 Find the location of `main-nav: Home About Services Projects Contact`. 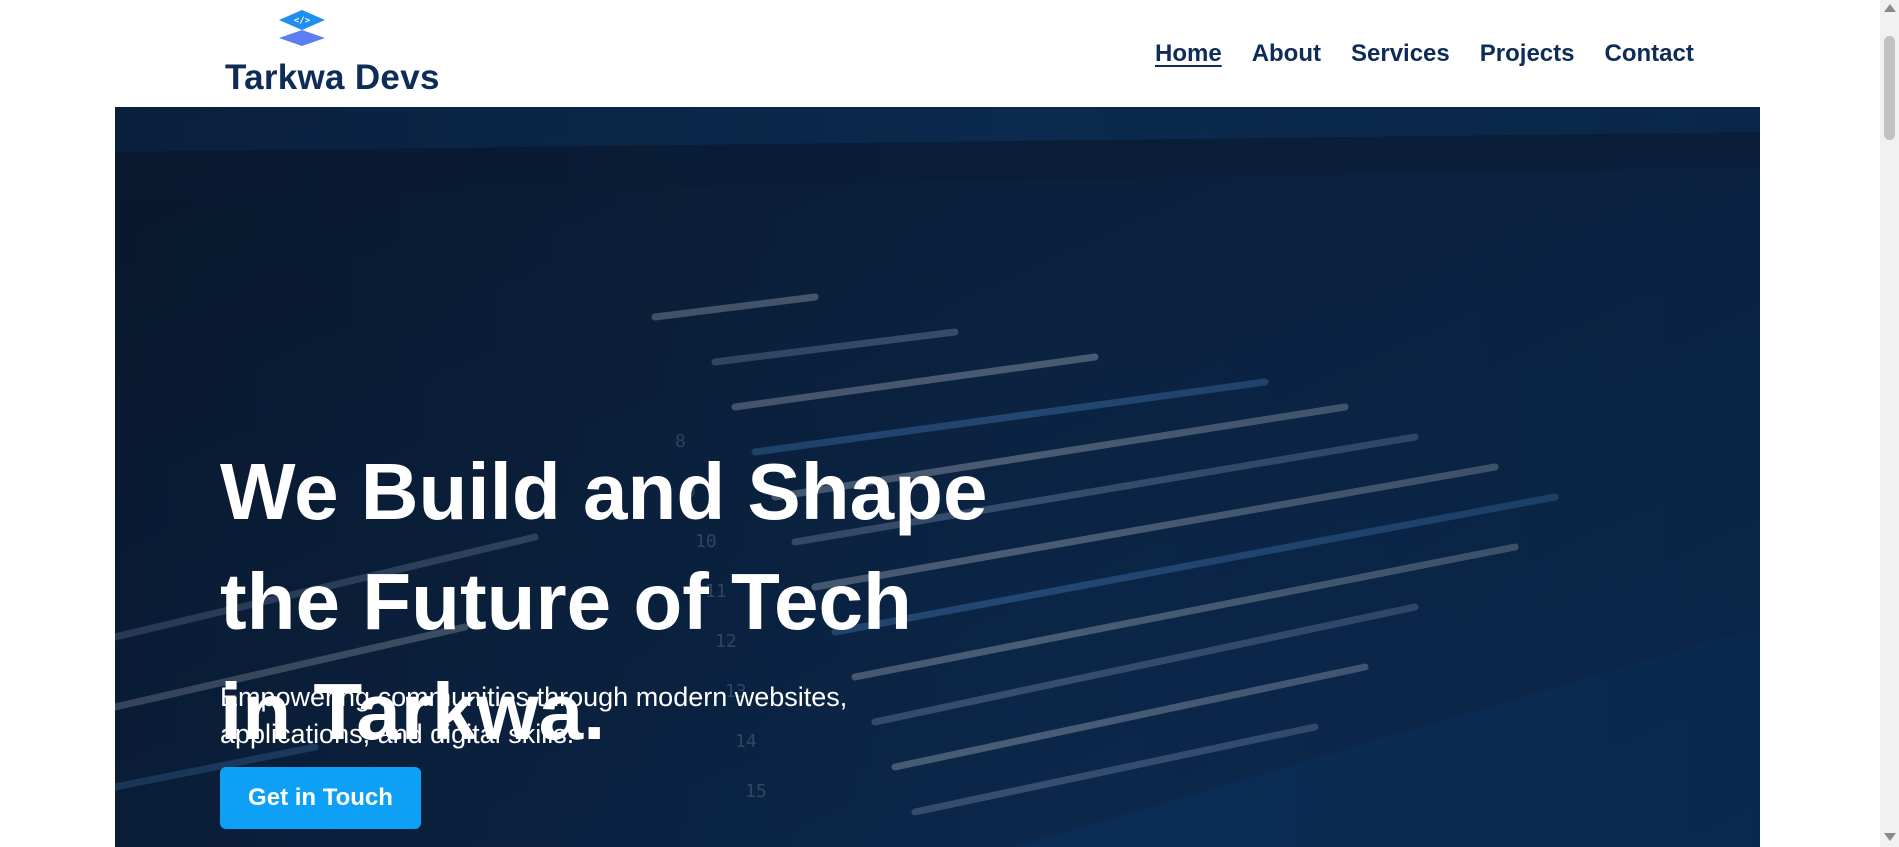

main-nav: Home About Services Projects Contact is located at coordinates (1424, 54).